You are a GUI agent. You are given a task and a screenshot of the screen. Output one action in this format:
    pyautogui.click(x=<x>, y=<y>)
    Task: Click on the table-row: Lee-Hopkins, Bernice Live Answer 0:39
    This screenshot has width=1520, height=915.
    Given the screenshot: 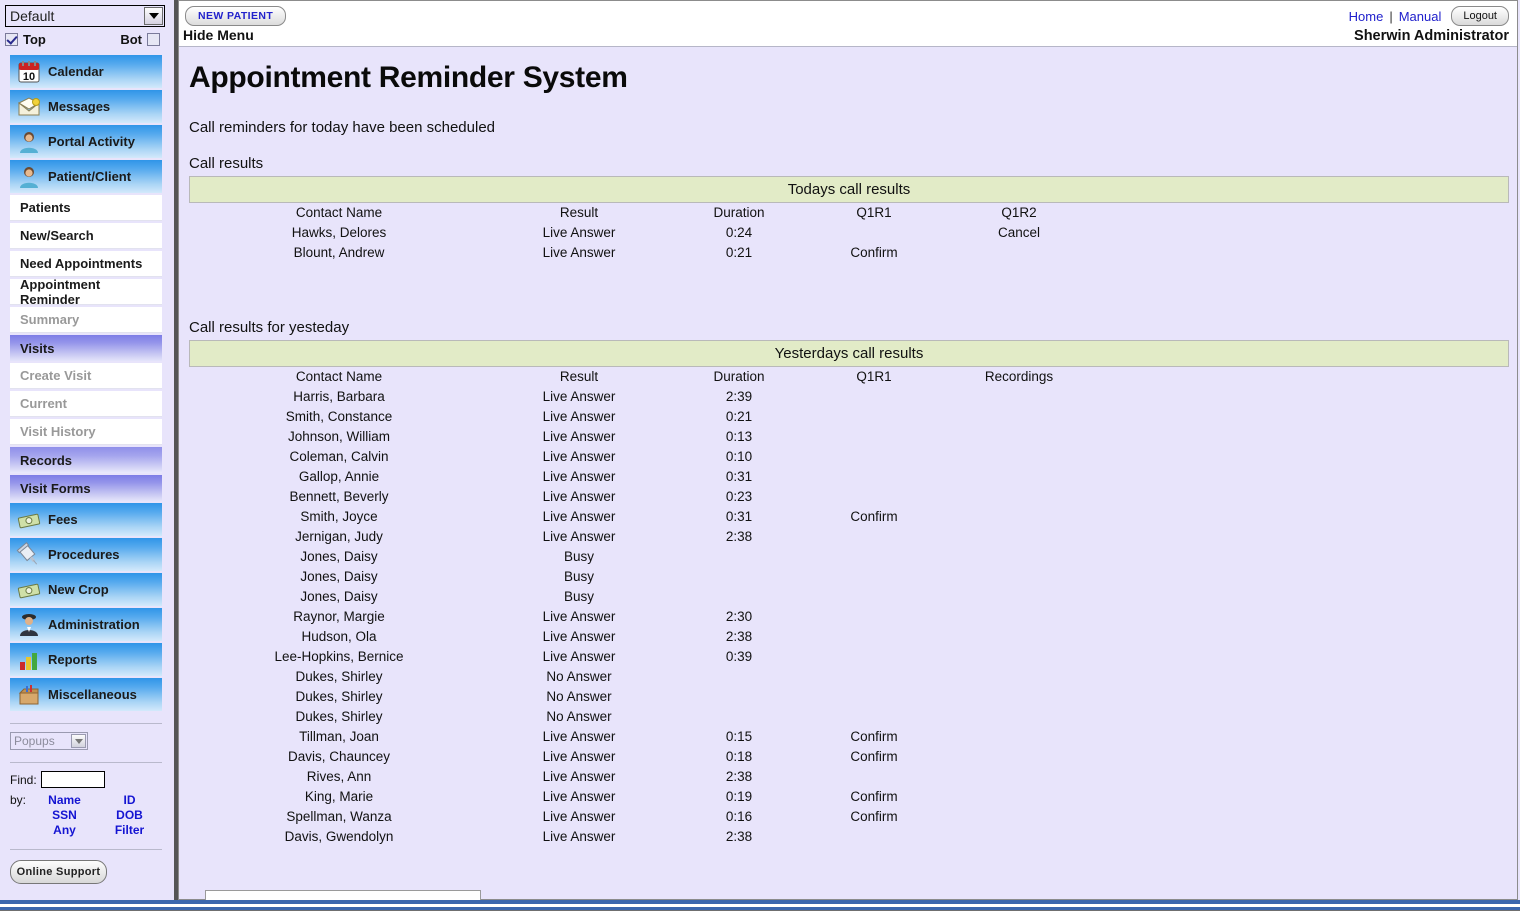 What is the action you would take?
    pyautogui.click(x=809, y=657)
    